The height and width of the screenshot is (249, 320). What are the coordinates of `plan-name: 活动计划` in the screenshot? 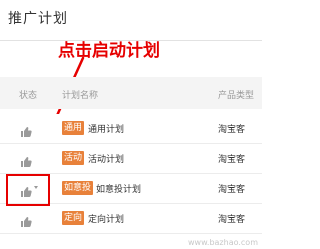 It's located at (106, 158).